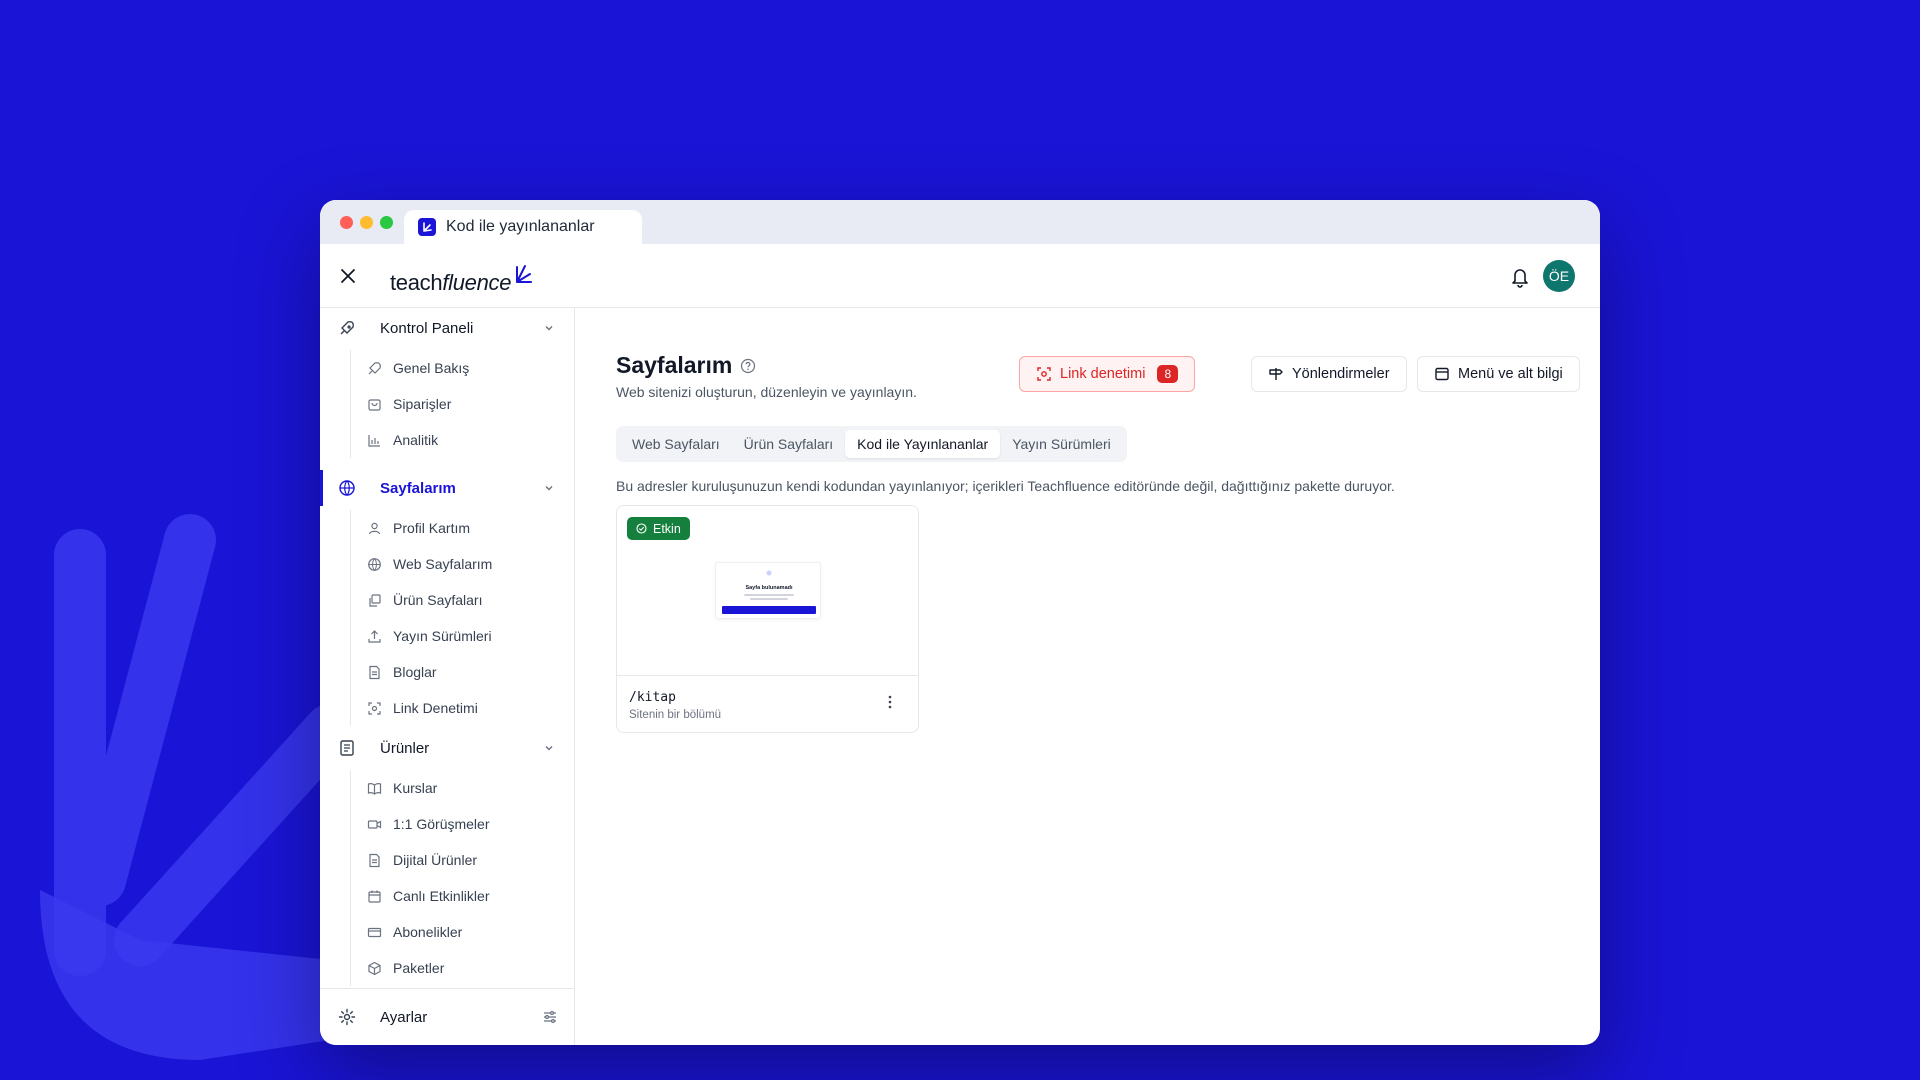  I want to click on sidebar-item-analitik: Analitik, so click(463, 440).